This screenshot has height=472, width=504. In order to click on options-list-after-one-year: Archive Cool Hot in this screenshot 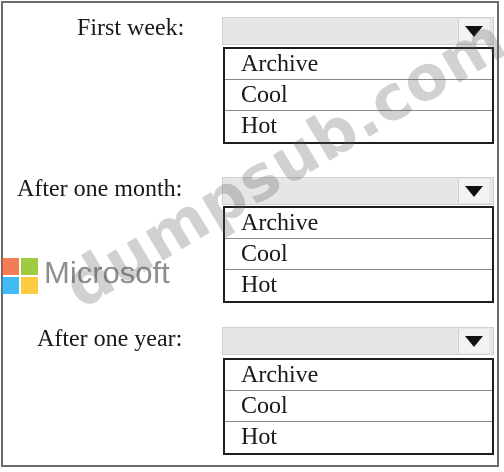, I will do `click(358, 406)`.